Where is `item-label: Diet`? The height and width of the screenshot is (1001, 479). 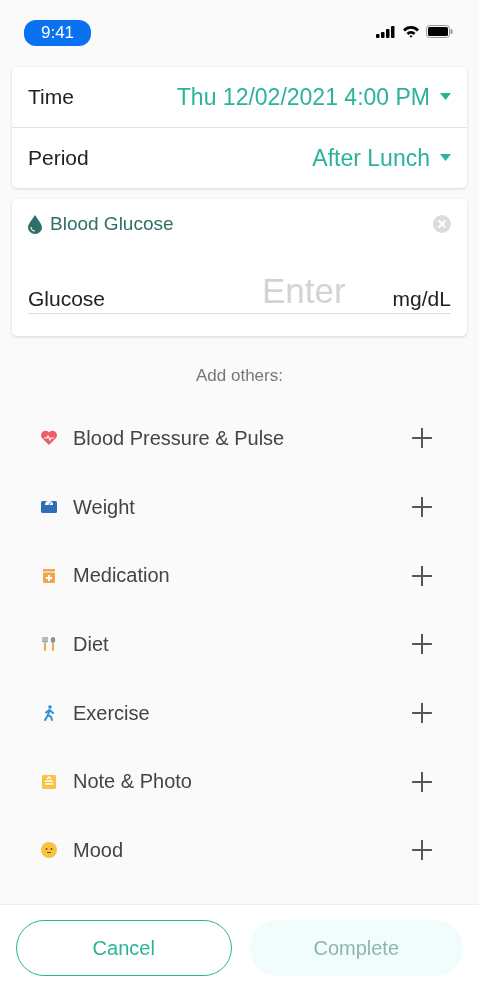 item-label: Diet is located at coordinates (91, 644).